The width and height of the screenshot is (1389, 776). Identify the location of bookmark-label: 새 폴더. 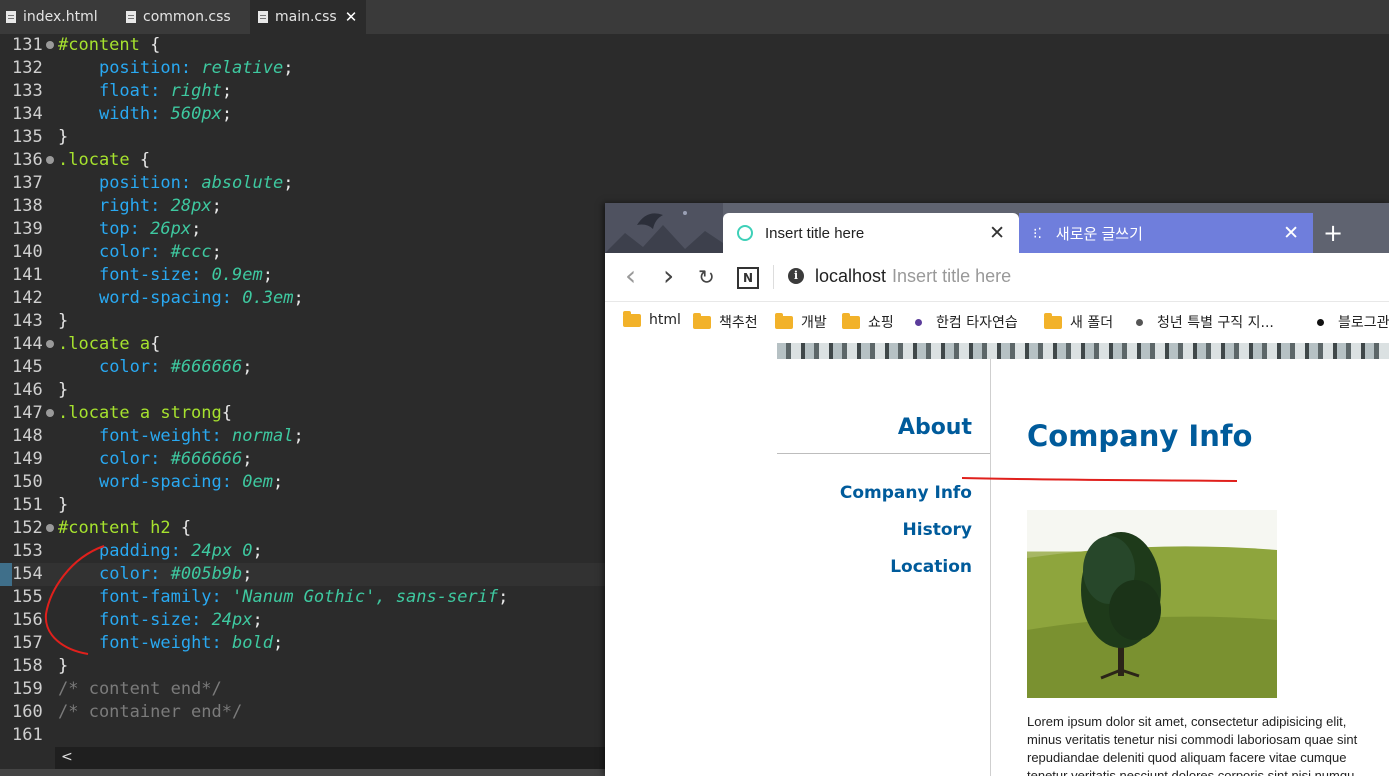
(1092, 323).